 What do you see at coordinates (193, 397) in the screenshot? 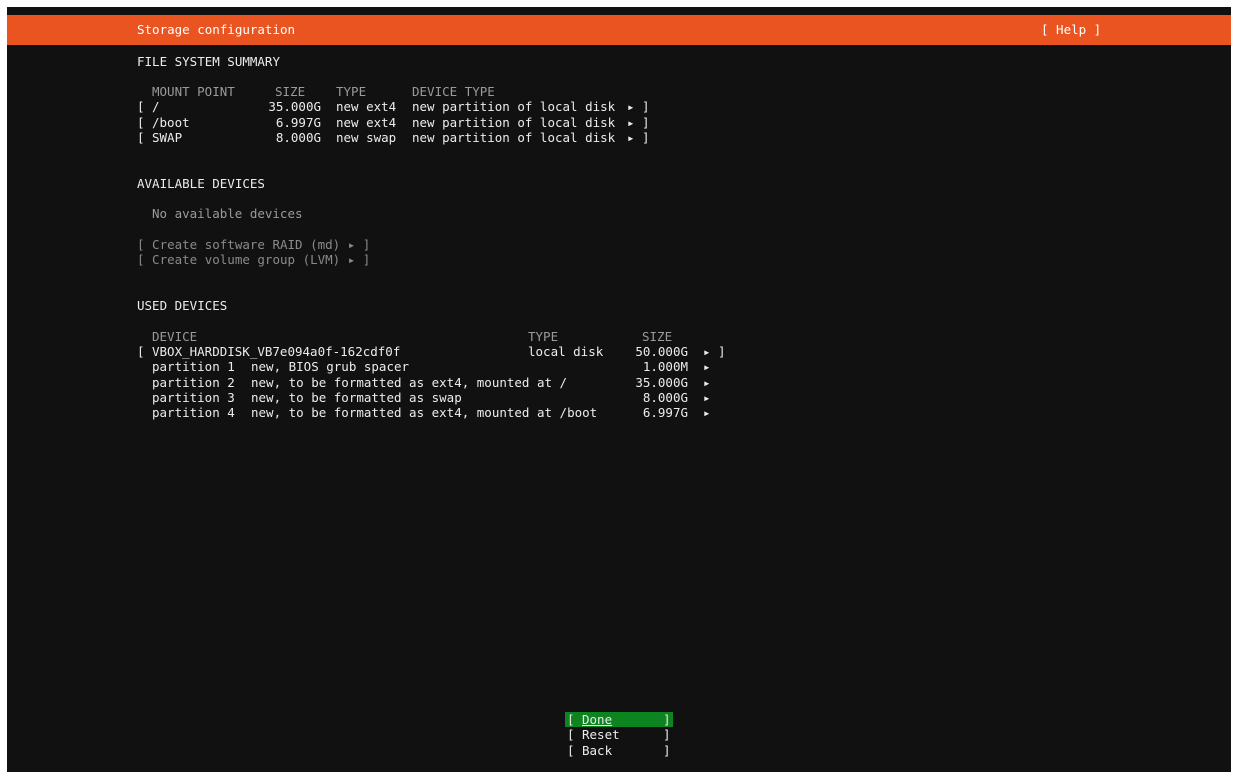
I see `partition-name: partition 3` at bounding box center [193, 397].